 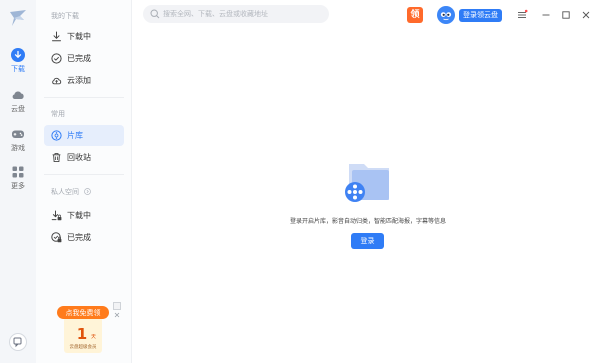 What do you see at coordinates (65, 192) in the screenshot?
I see `private-space-label: 私人空间` at bounding box center [65, 192].